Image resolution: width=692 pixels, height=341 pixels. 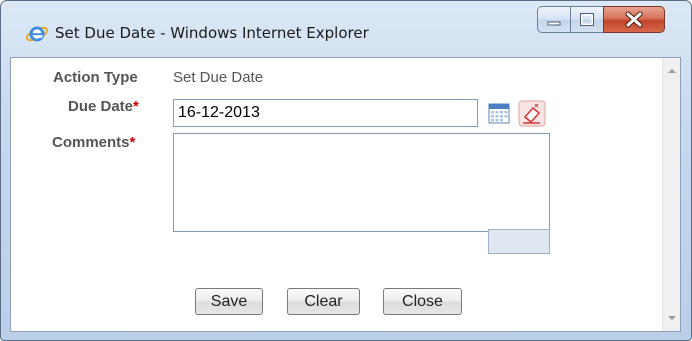 What do you see at coordinates (37, 34) in the screenshot?
I see `internet-explorer-icon` at bounding box center [37, 34].